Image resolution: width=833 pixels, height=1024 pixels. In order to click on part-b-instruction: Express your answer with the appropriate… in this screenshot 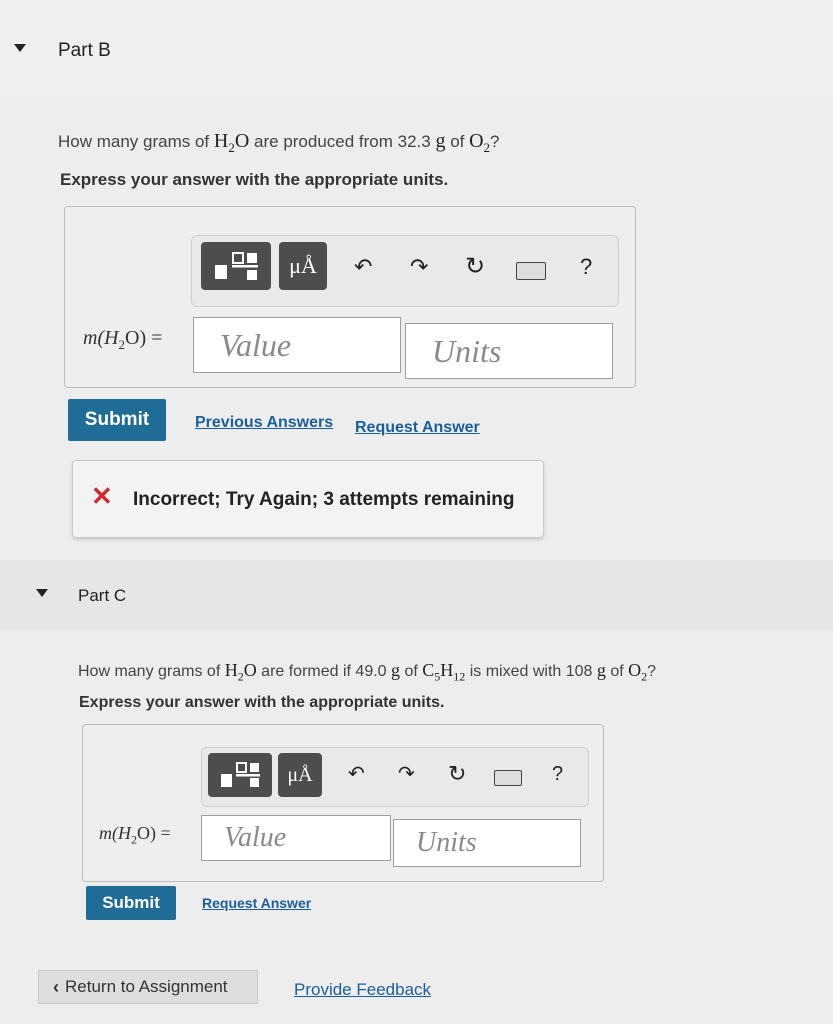, I will do `click(254, 179)`.